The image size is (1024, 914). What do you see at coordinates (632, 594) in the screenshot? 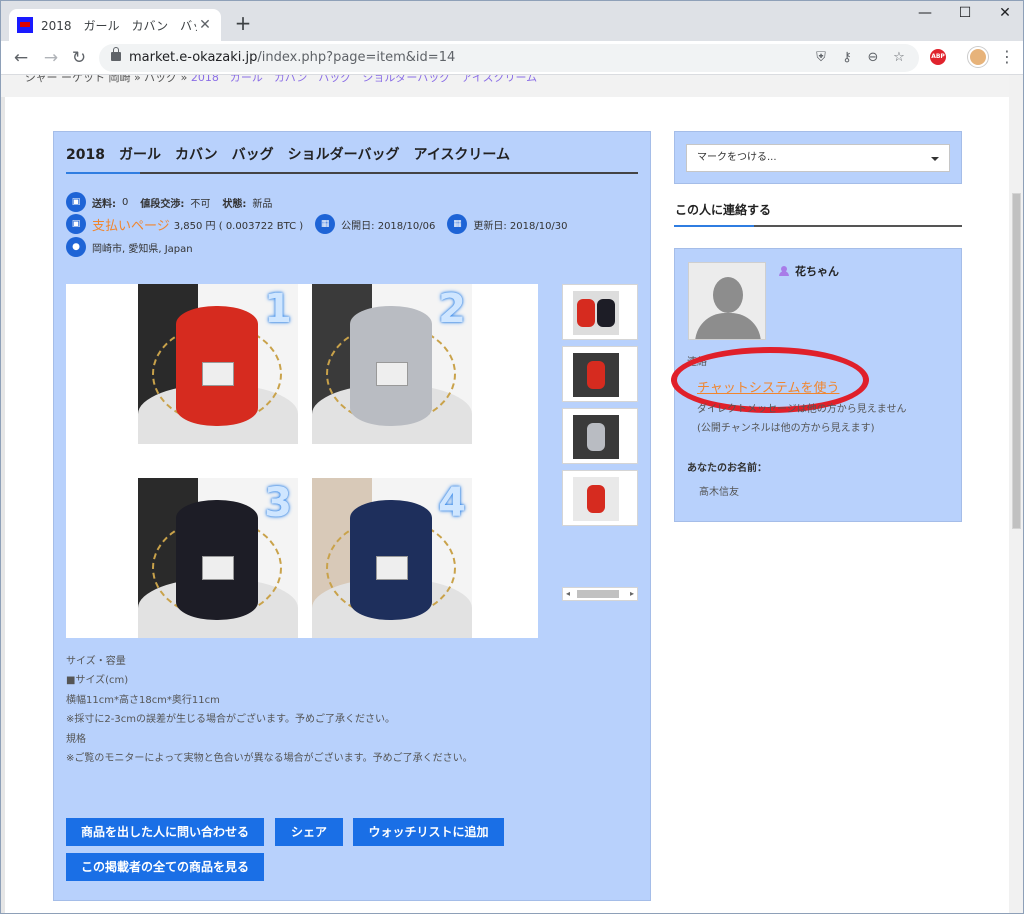
I see `scroll-right-icon: ▸` at bounding box center [632, 594].